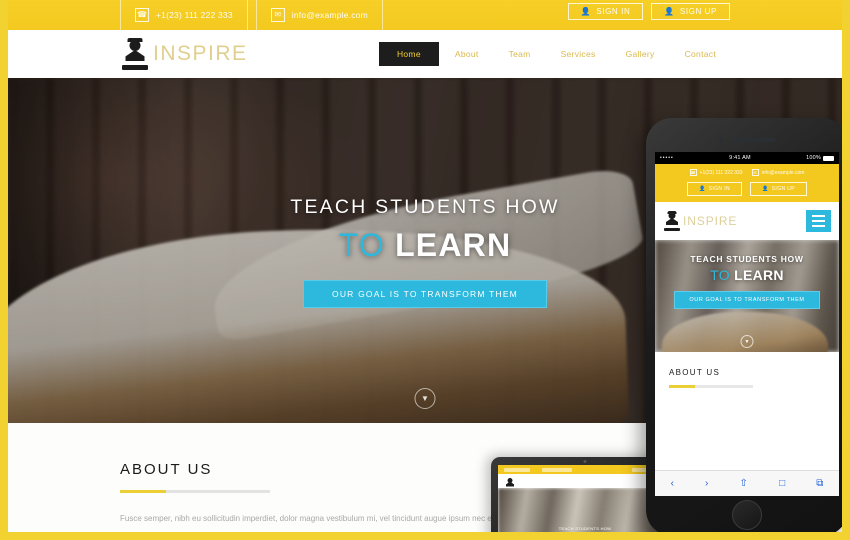 This screenshot has width=850, height=540. What do you see at coordinates (828, 158) in the screenshot?
I see `battery-icon` at bounding box center [828, 158].